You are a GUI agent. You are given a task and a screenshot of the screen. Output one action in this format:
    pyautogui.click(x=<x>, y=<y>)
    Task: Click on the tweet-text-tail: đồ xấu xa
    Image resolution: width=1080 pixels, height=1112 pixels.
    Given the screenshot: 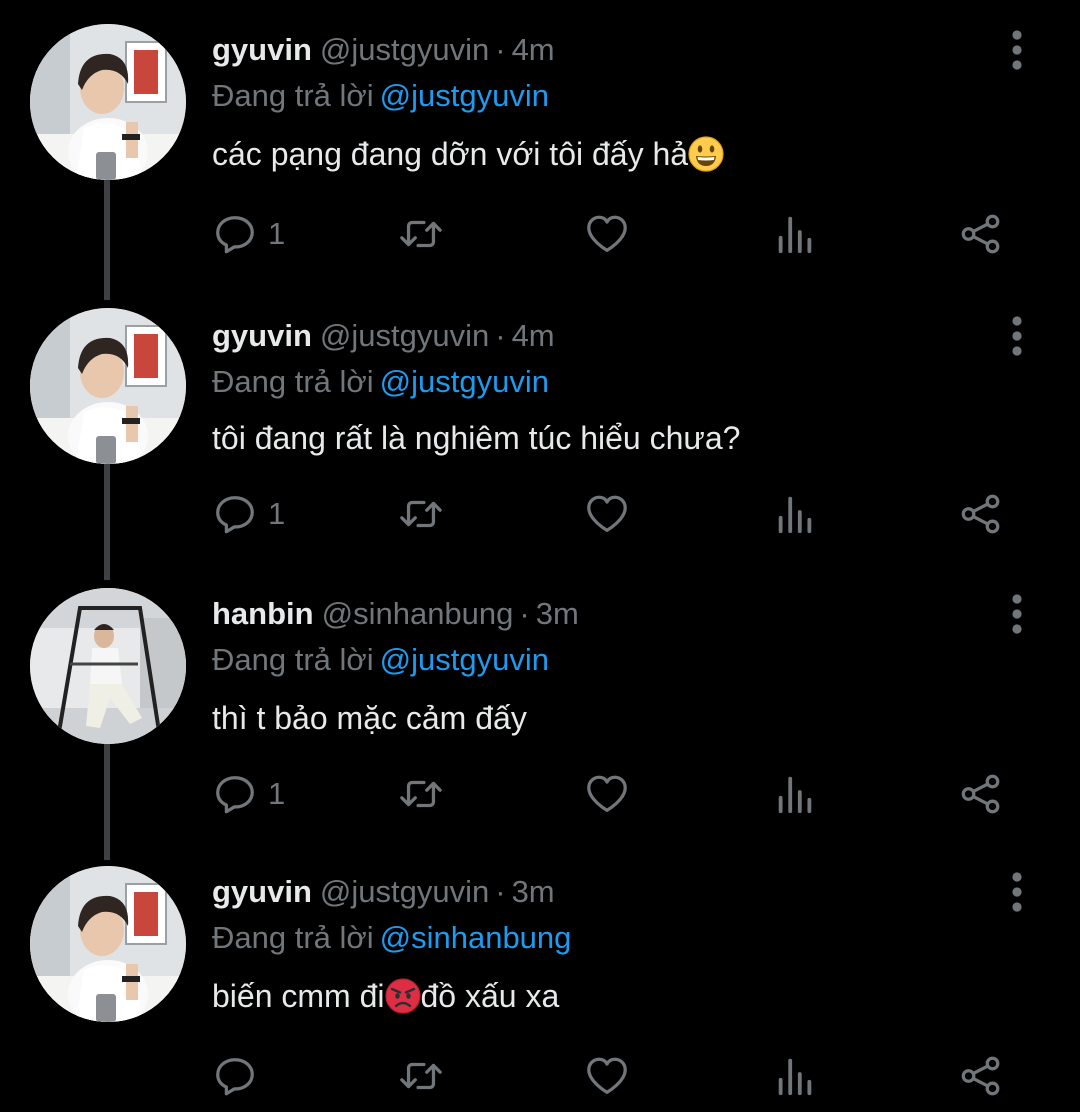 What is the action you would take?
    pyautogui.click(x=490, y=996)
    